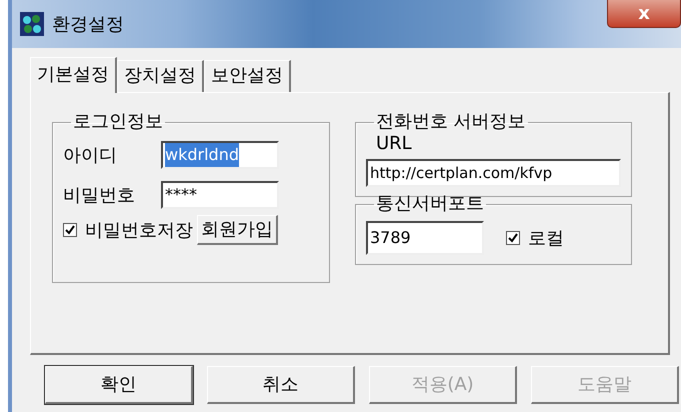  I want to click on tab: 기본설정, so click(73, 75).